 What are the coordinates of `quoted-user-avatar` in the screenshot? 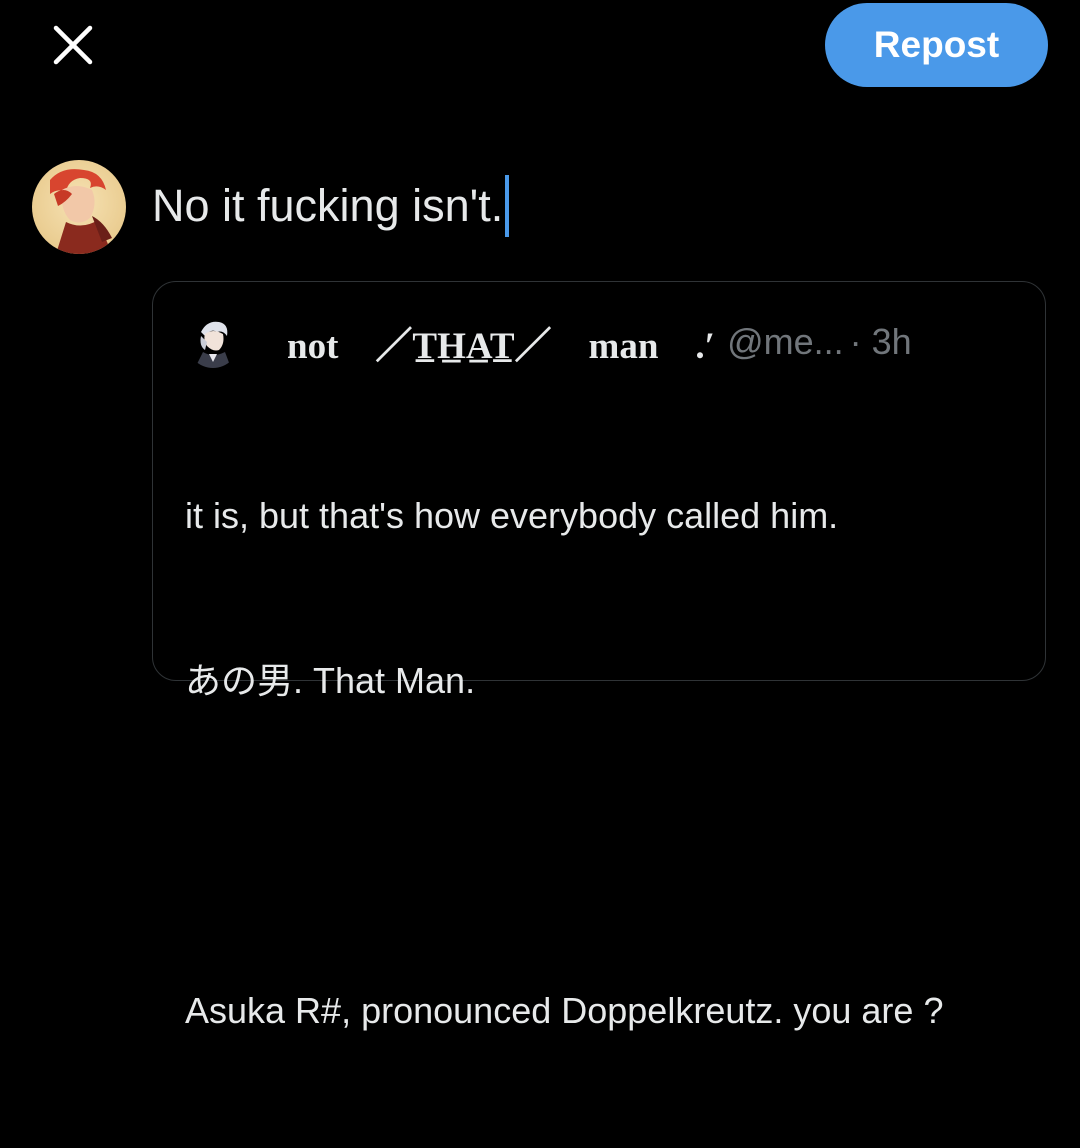 It's located at (213, 342).